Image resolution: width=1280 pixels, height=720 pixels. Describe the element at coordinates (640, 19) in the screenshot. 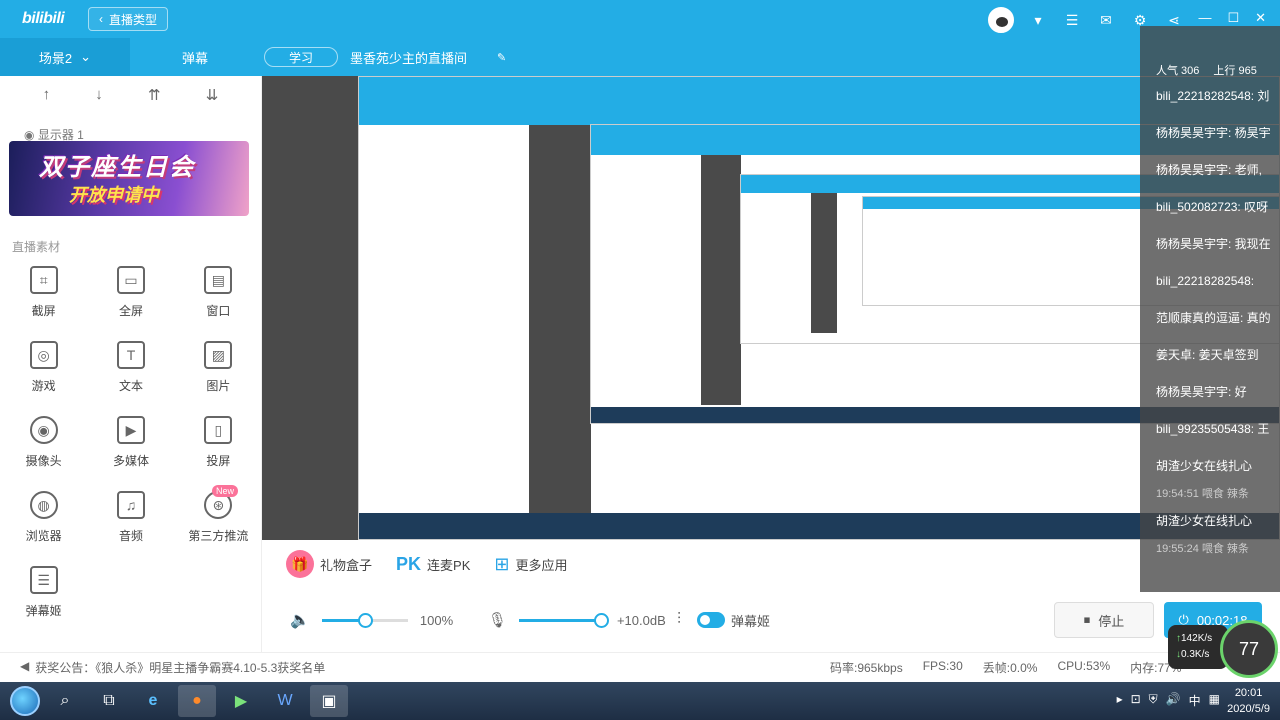

I see `top-bar: bilibili ‹ 直播类型 ▾ ☰ ✉ ⚙ ⋖ — ☐ ✕` at that location.